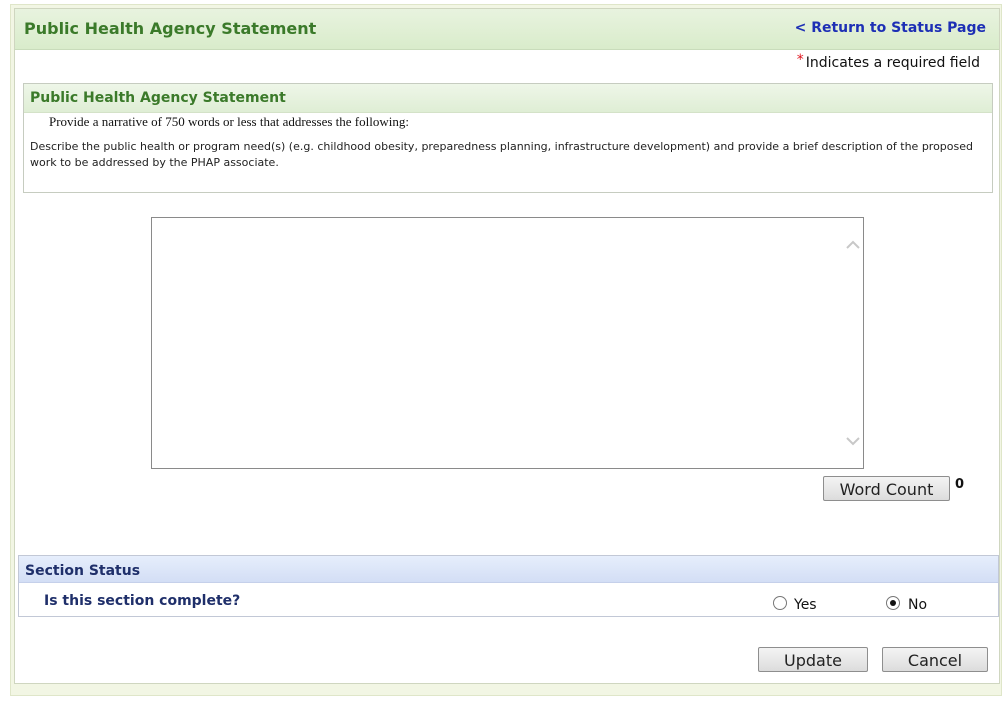 The height and width of the screenshot is (701, 1005). Describe the element at coordinates (893, 603) in the screenshot. I see `complete-no-radio` at that location.